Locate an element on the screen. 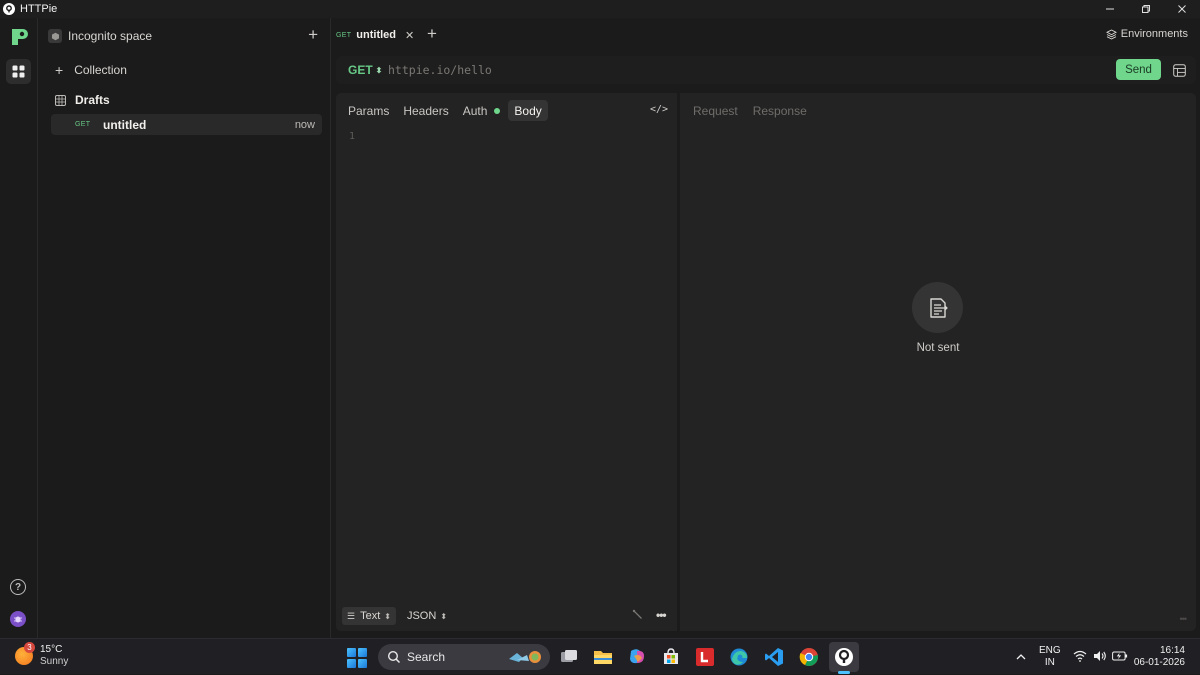 Image resolution: width=1200 pixels, height=675 pixels. lang-secondary: IN is located at coordinates (1049, 662).